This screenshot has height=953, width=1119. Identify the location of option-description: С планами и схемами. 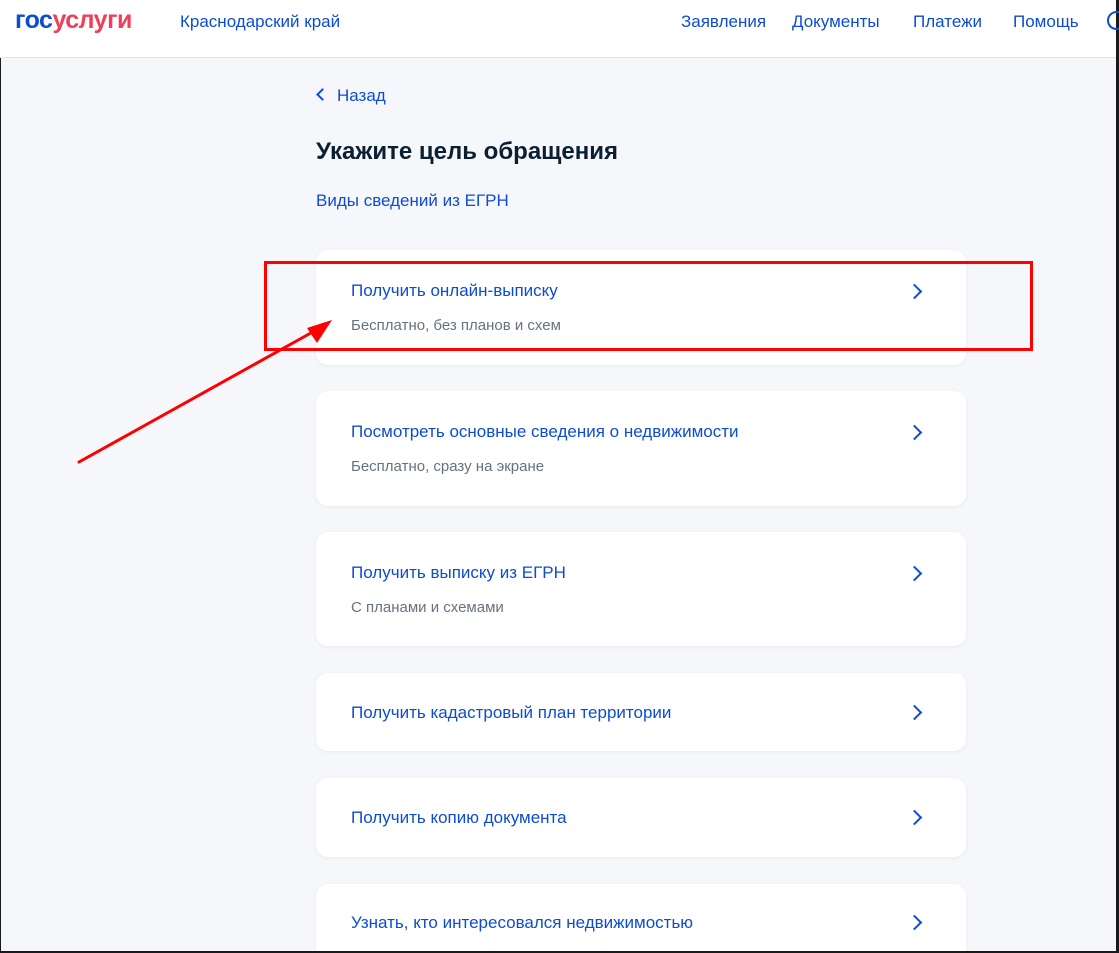
(427, 607).